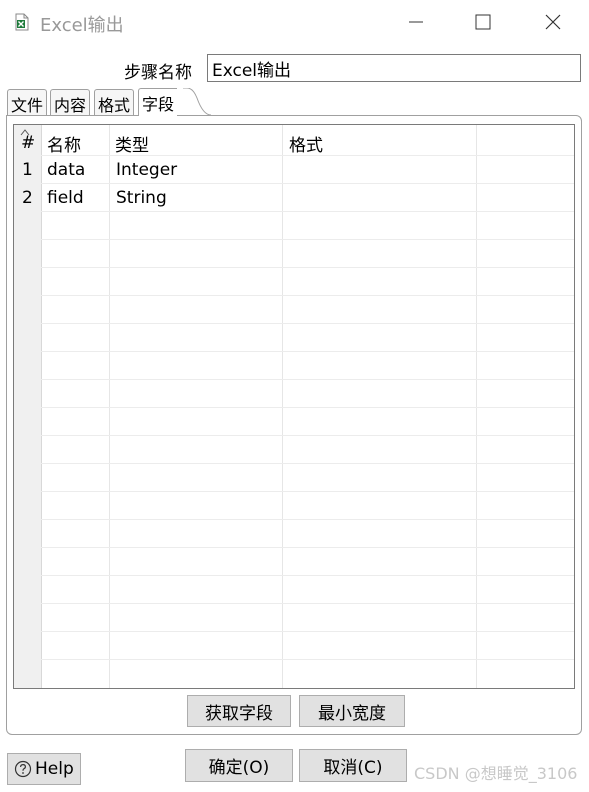 This screenshot has width=589, height=792. What do you see at coordinates (394, 68) in the screenshot?
I see `step-name-input` at bounding box center [394, 68].